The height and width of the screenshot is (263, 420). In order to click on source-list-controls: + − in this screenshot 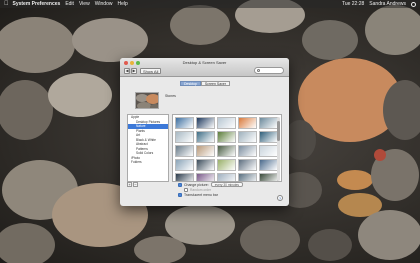, I will do `click(132, 184)`.